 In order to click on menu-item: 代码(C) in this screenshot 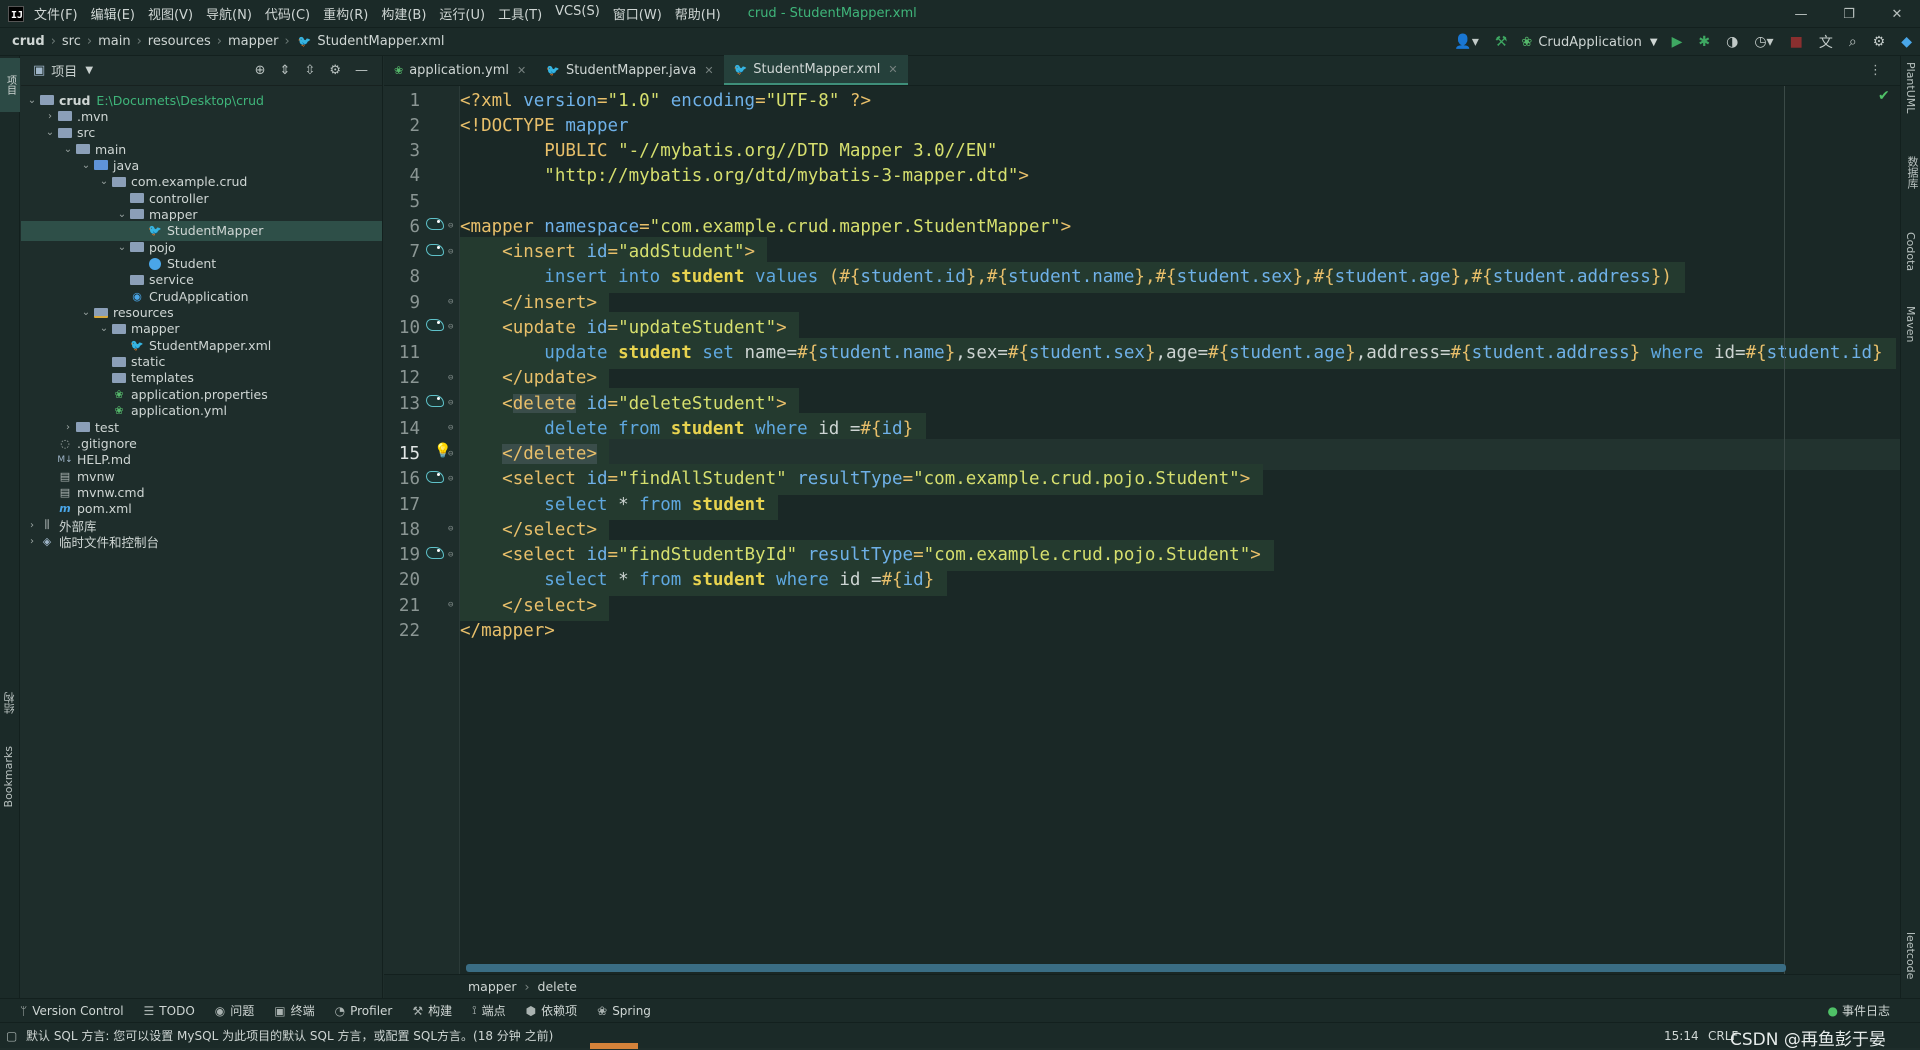, I will do `click(287, 13)`.